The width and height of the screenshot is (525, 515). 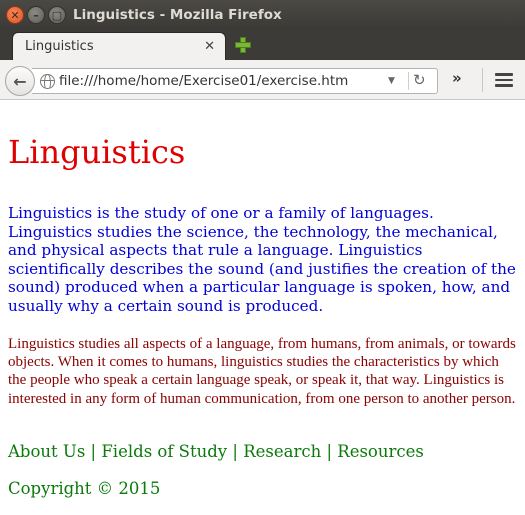 I want to click on window-minimize-button: –, so click(x=36, y=15).